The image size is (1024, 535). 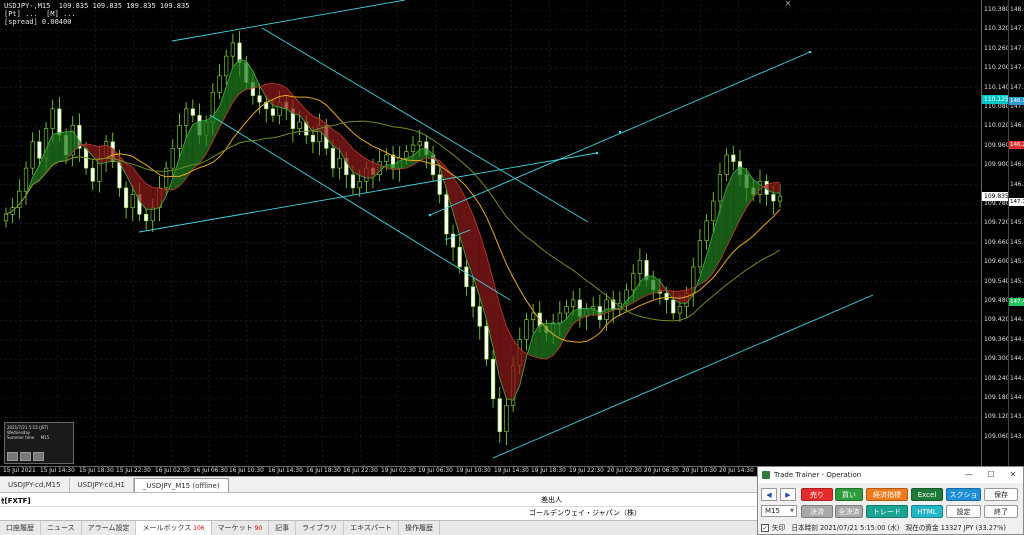 I want to click on line-price-tag: 110.125, so click(x=995, y=99).